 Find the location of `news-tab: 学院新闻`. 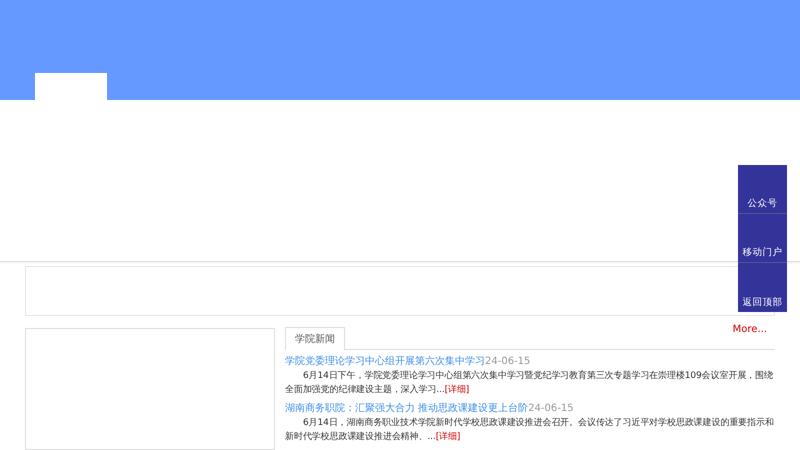

news-tab: 学院新闻 is located at coordinates (315, 338).